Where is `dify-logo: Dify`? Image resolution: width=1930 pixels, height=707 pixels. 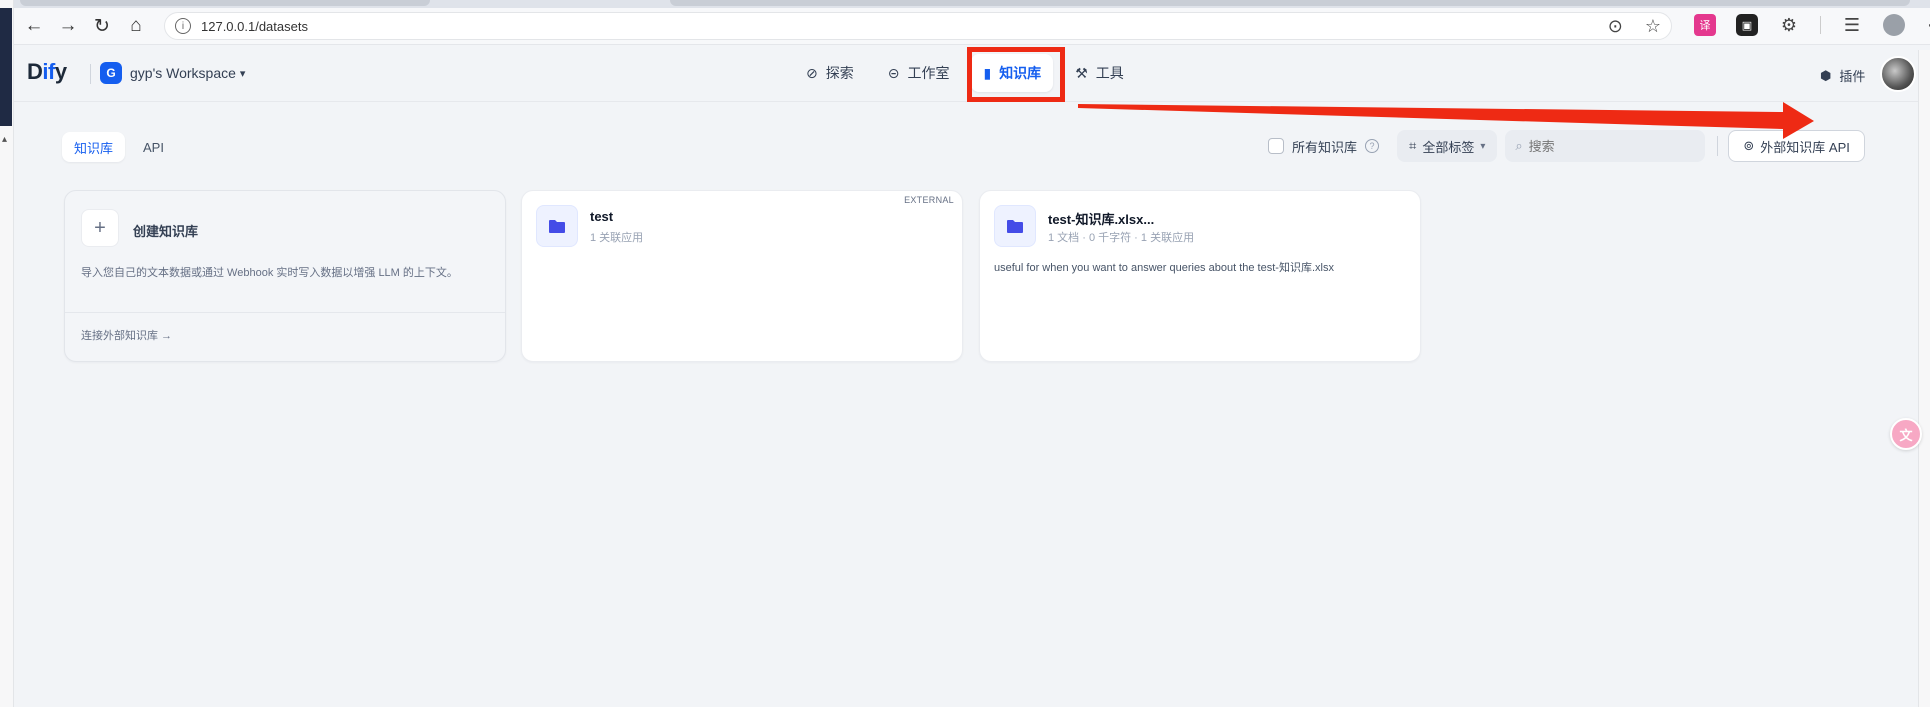
dify-logo: Dify is located at coordinates (47, 72).